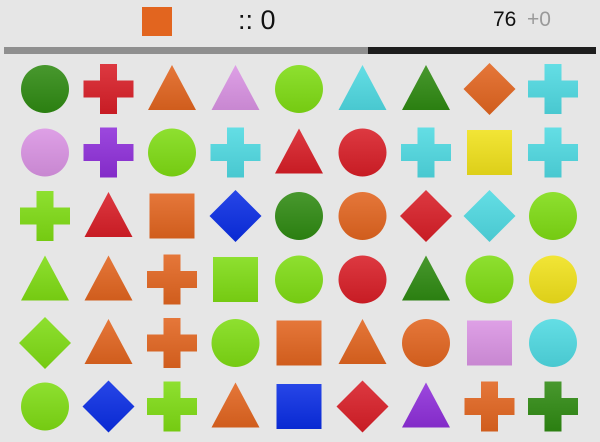  Describe the element at coordinates (489, 279) in the screenshot. I see `tile-circle-lime-r3-c7` at that location.